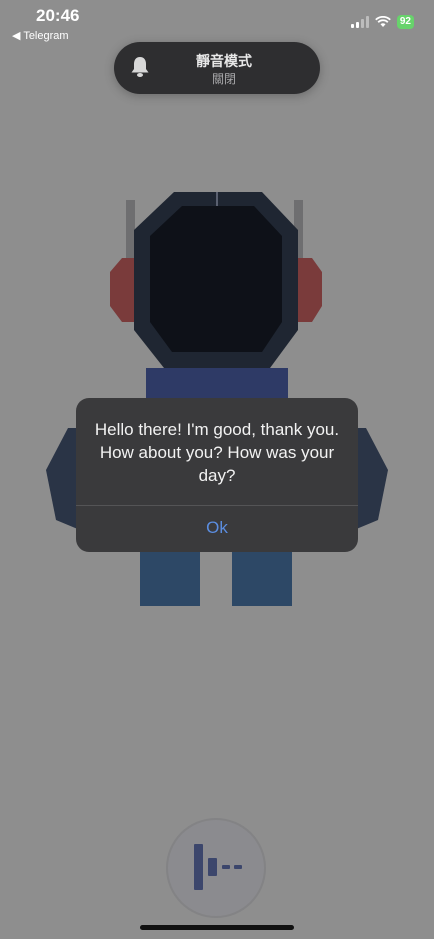  I want to click on home-indicator, so click(217, 927).